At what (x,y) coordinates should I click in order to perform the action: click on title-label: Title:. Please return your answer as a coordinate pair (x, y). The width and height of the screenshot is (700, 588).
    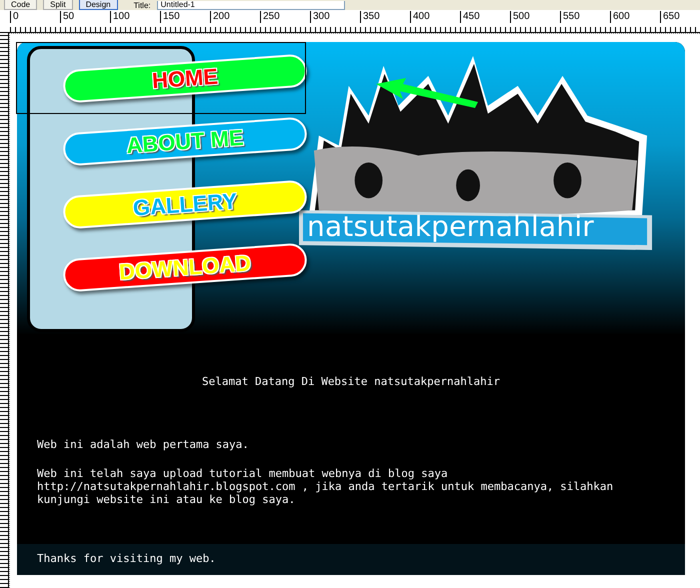
    Looking at the image, I should click on (142, 5).